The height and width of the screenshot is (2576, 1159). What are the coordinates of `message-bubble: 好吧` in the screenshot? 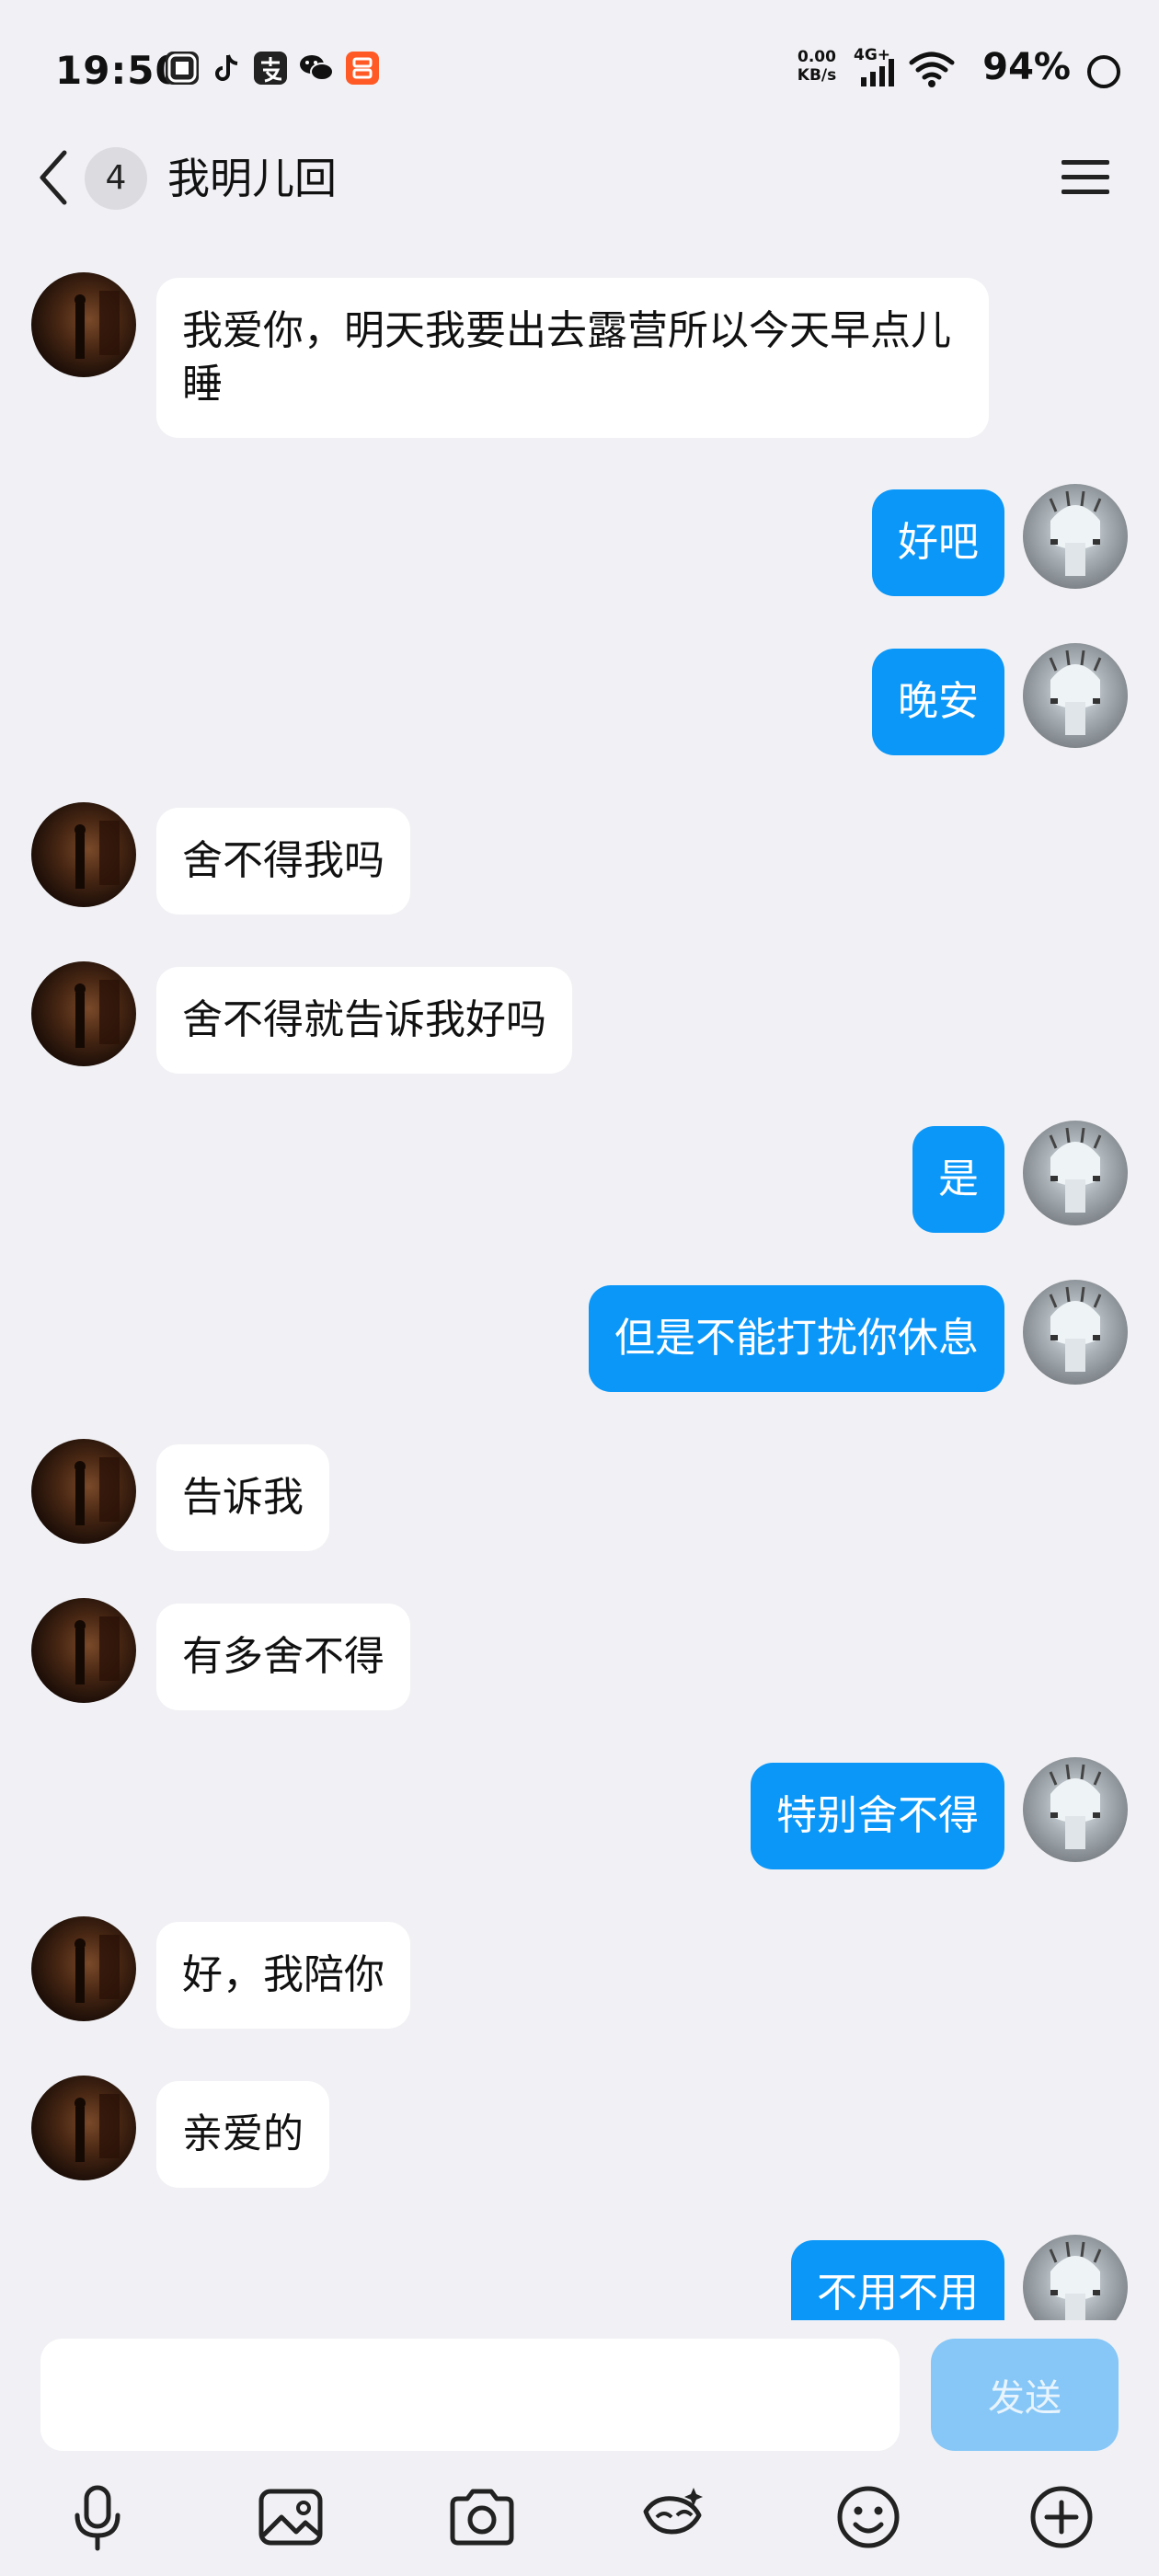 It's located at (938, 542).